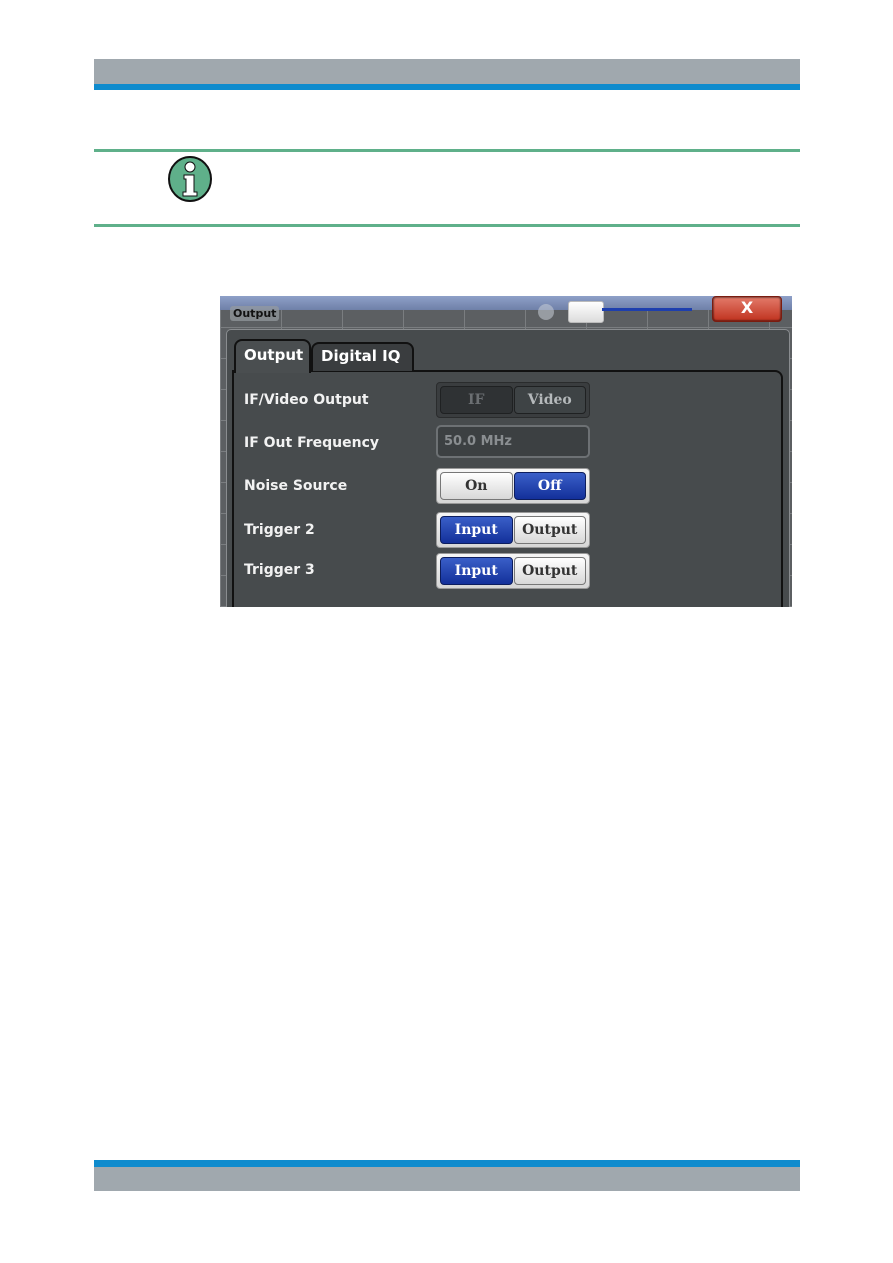  I want to click on noise-source-label: Noise Source, so click(296, 486).